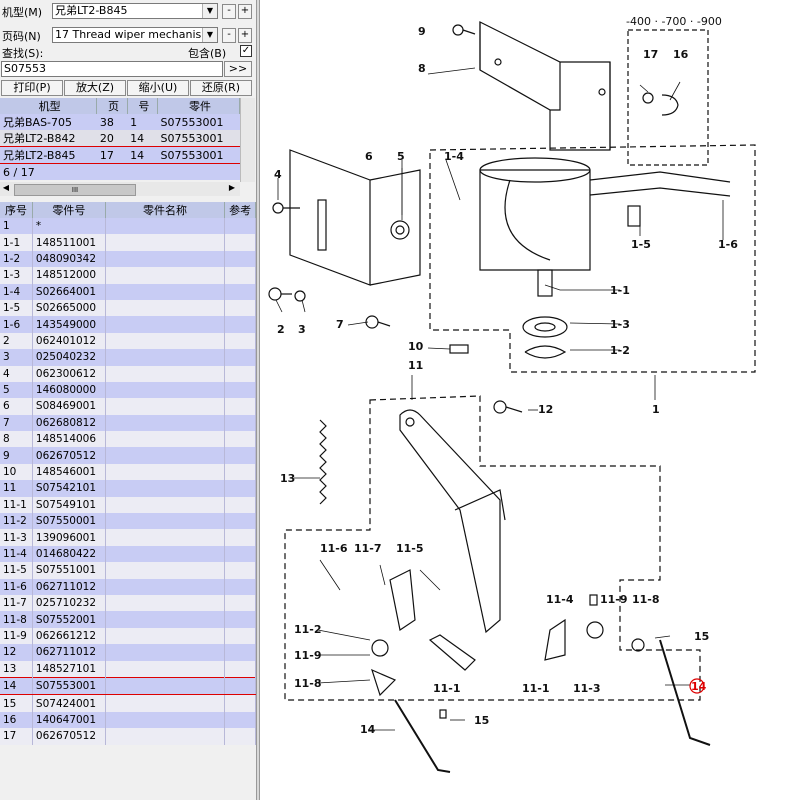 Image resolution: width=800 pixels, height=803 pixels. Describe the element at coordinates (308, 683) in the screenshot. I see `callout-11-8-left: 11-8` at that location.